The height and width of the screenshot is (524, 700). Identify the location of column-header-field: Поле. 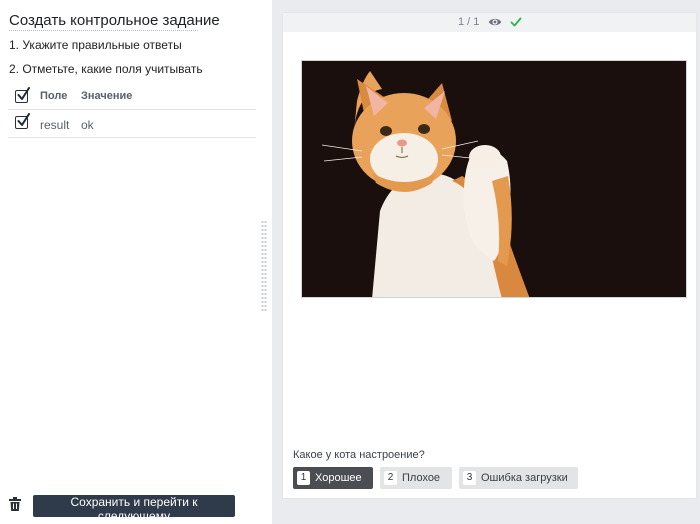
(54, 96).